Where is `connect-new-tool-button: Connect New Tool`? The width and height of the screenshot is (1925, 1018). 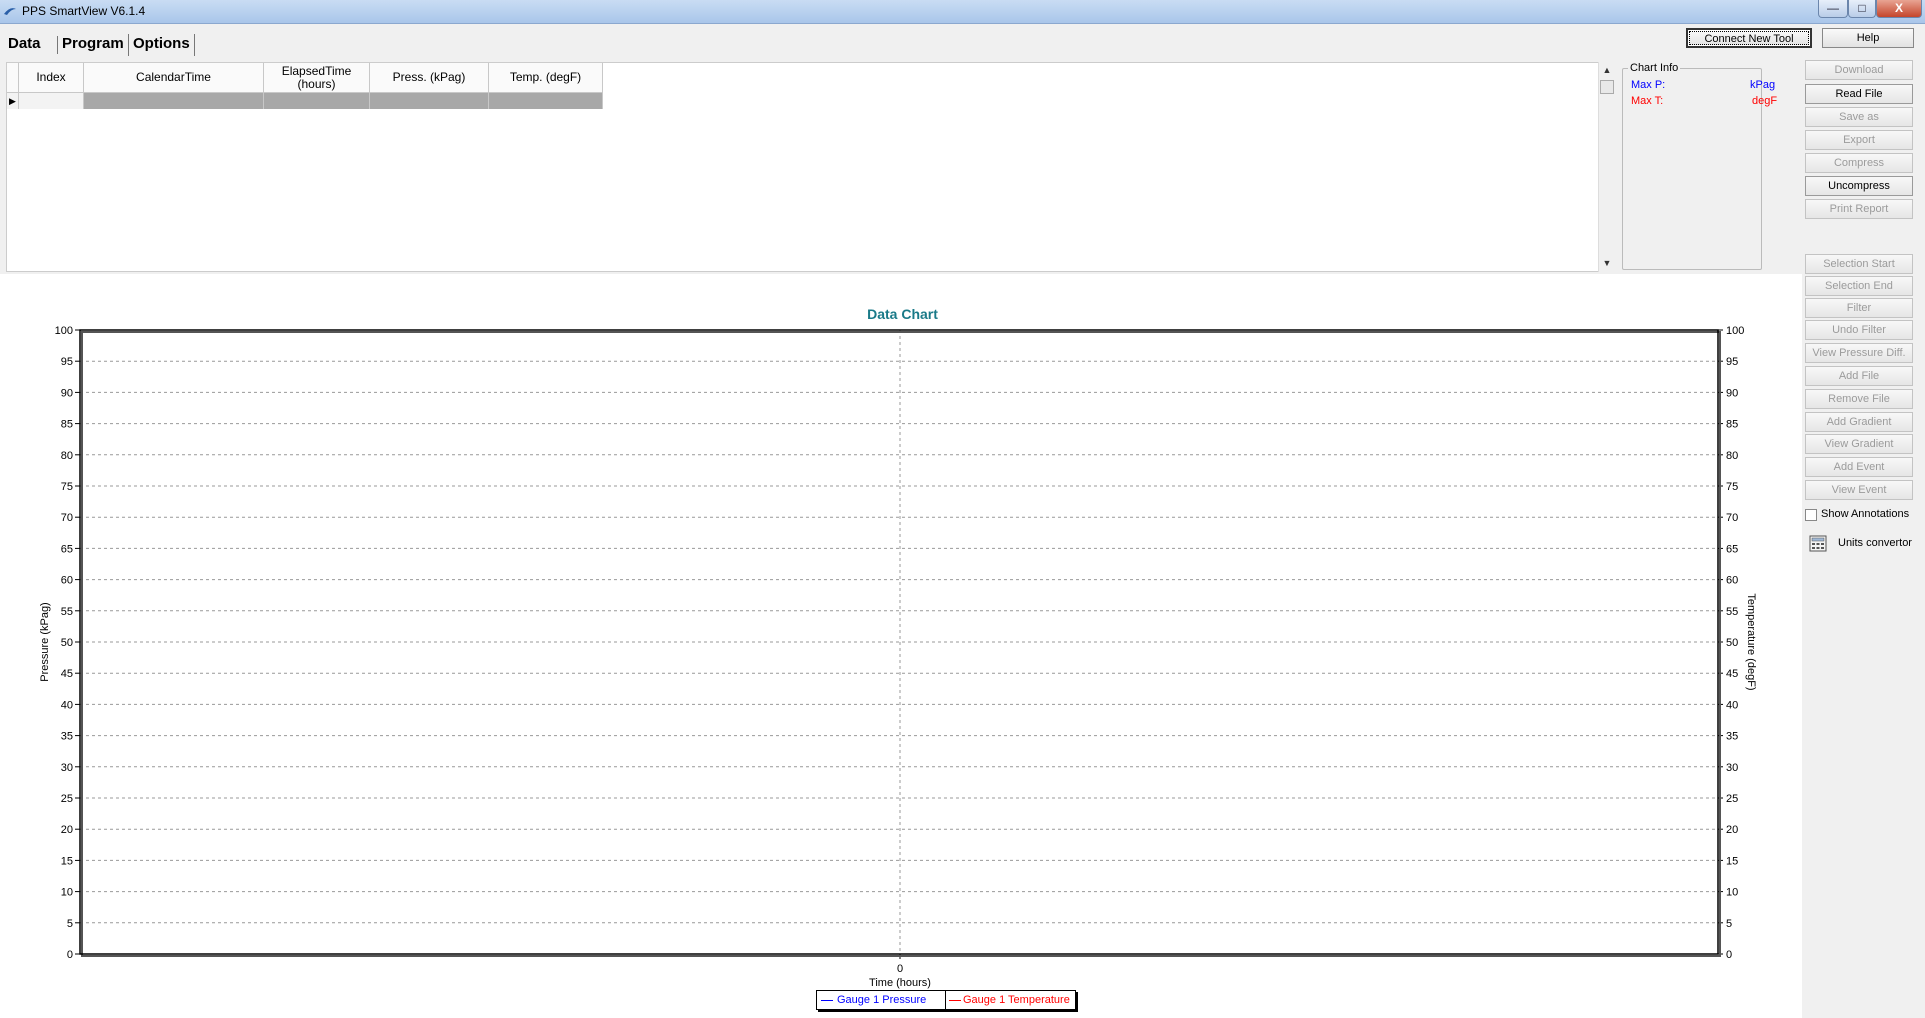 connect-new-tool-button: Connect New Tool is located at coordinates (1749, 38).